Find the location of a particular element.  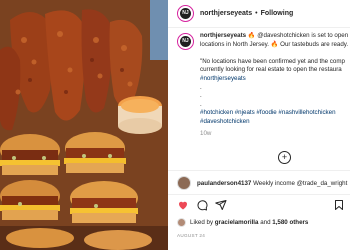

bookmark-icon is located at coordinates (339, 205).